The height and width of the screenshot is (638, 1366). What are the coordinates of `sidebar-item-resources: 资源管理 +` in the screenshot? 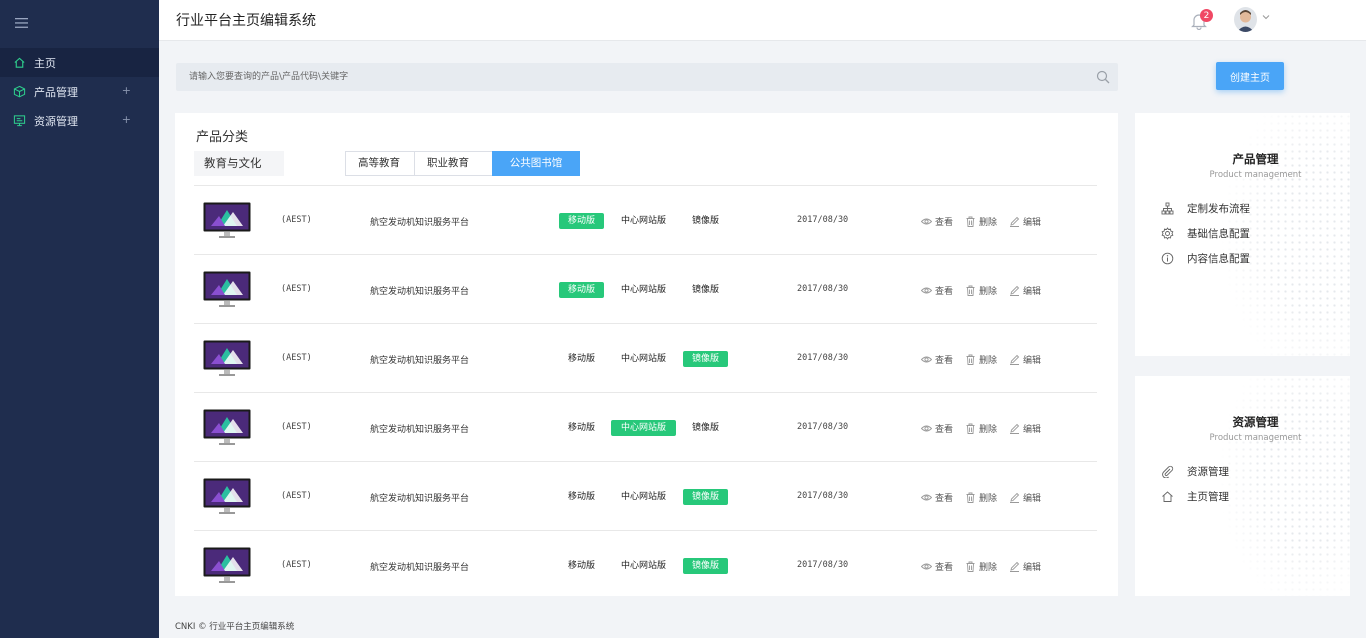 It's located at (79, 120).